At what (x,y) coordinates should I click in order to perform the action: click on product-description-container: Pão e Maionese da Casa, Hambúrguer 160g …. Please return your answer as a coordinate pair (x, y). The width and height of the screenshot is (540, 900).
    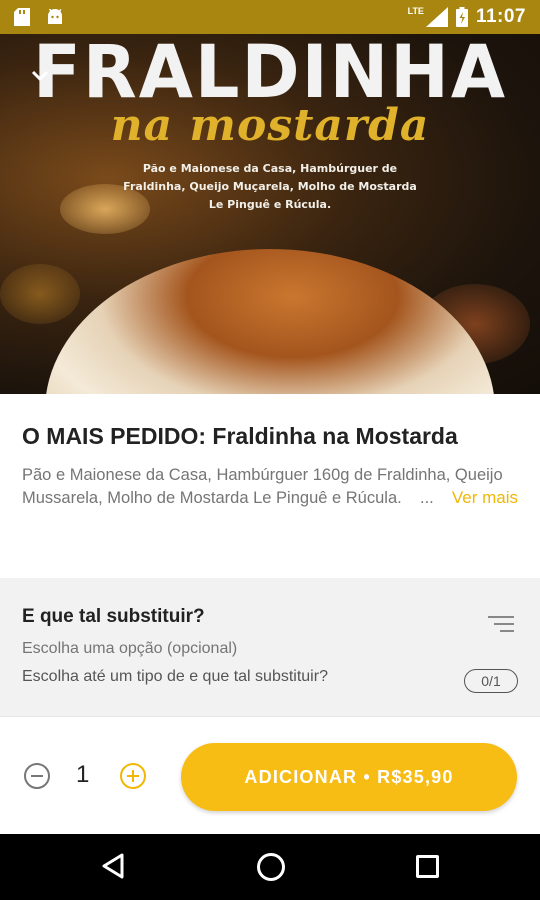
    Looking at the image, I should click on (270, 487).